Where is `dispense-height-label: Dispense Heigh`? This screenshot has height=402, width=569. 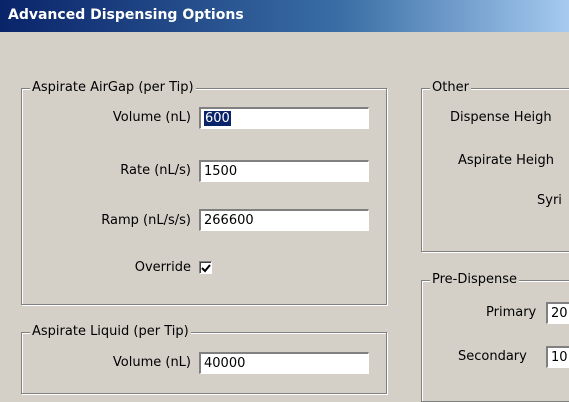
dispense-height-label: Dispense Heigh is located at coordinates (501, 117).